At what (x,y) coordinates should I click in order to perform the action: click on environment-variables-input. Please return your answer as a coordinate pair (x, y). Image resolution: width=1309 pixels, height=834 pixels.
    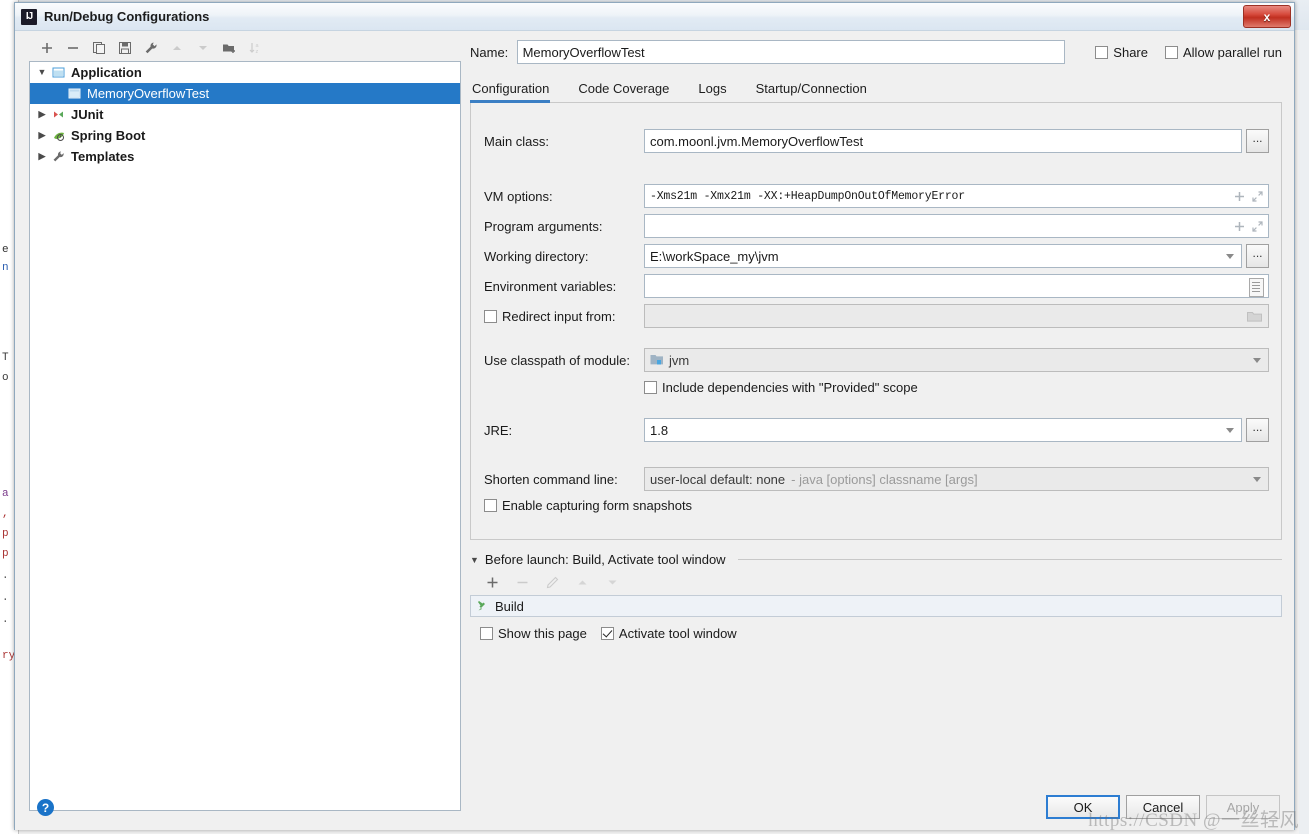
    Looking at the image, I should click on (956, 286).